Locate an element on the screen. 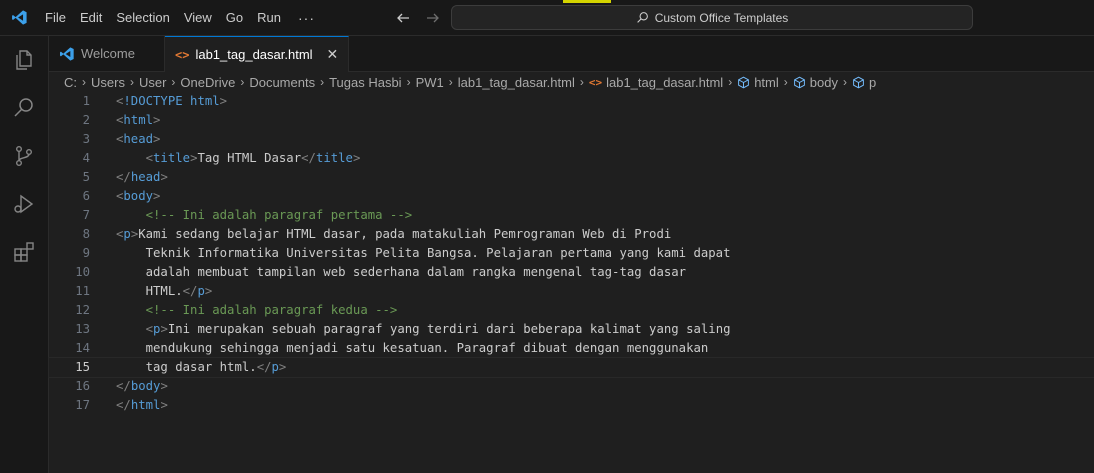 The width and height of the screenshot is (1094, 473). code-line: 16 </body> is located at coordinates (571, 386).